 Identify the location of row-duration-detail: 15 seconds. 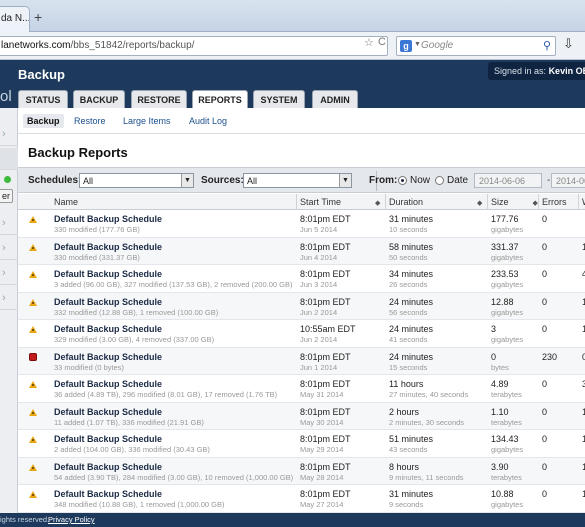
(408, 367).